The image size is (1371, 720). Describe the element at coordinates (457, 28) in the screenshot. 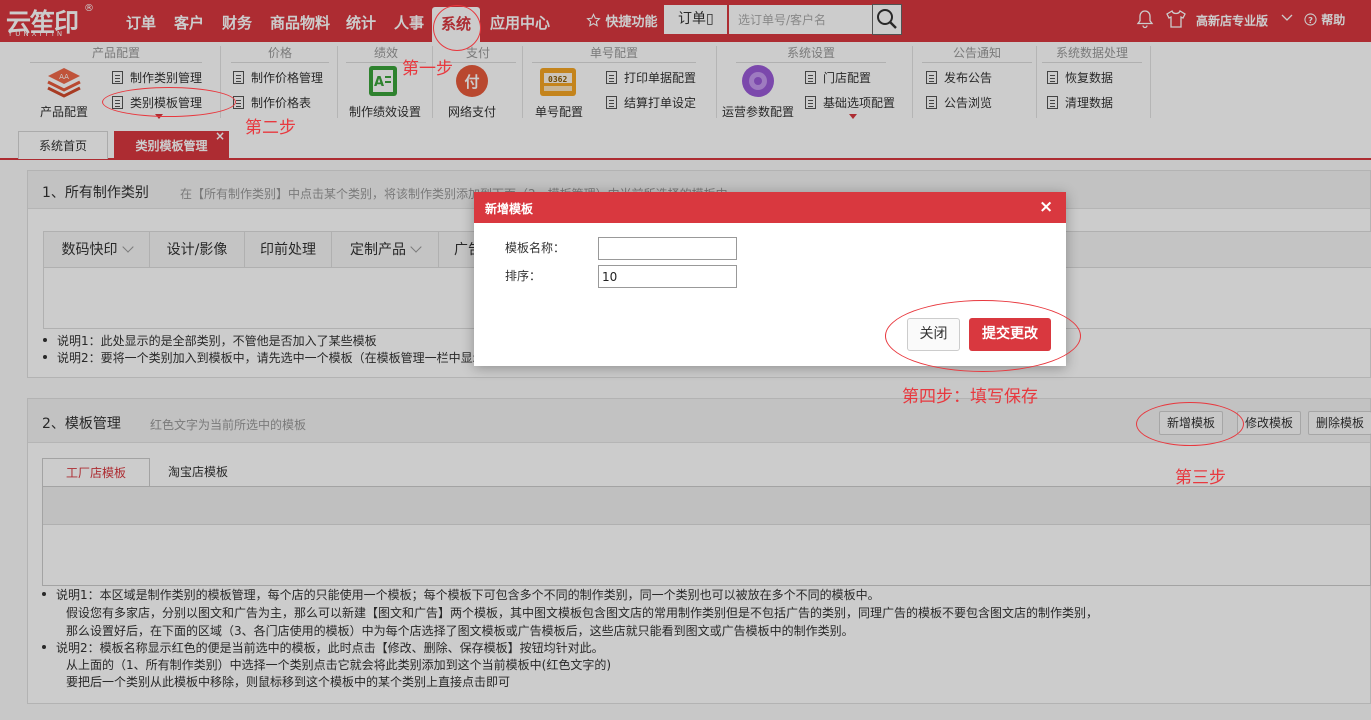

I see `annotation-circle-step1` at that location.